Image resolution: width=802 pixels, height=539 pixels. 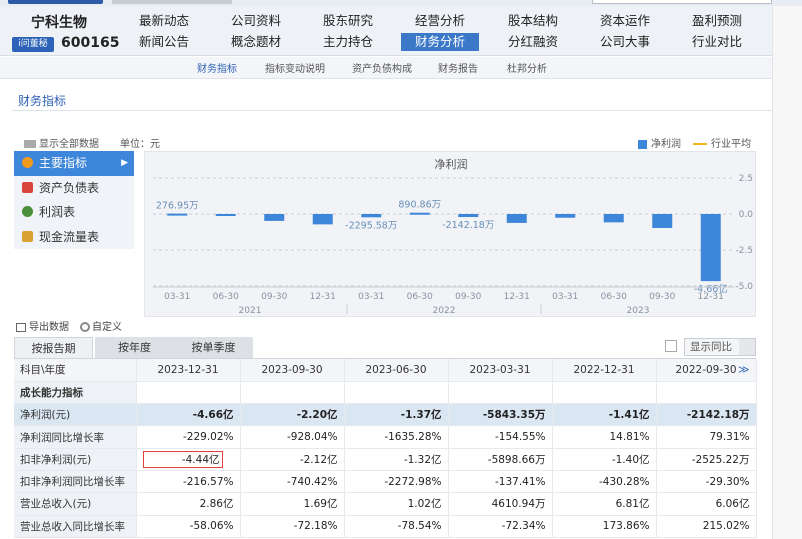 I want to click on yoy-dropdown: 显示同比, so click(x=720, y=347).